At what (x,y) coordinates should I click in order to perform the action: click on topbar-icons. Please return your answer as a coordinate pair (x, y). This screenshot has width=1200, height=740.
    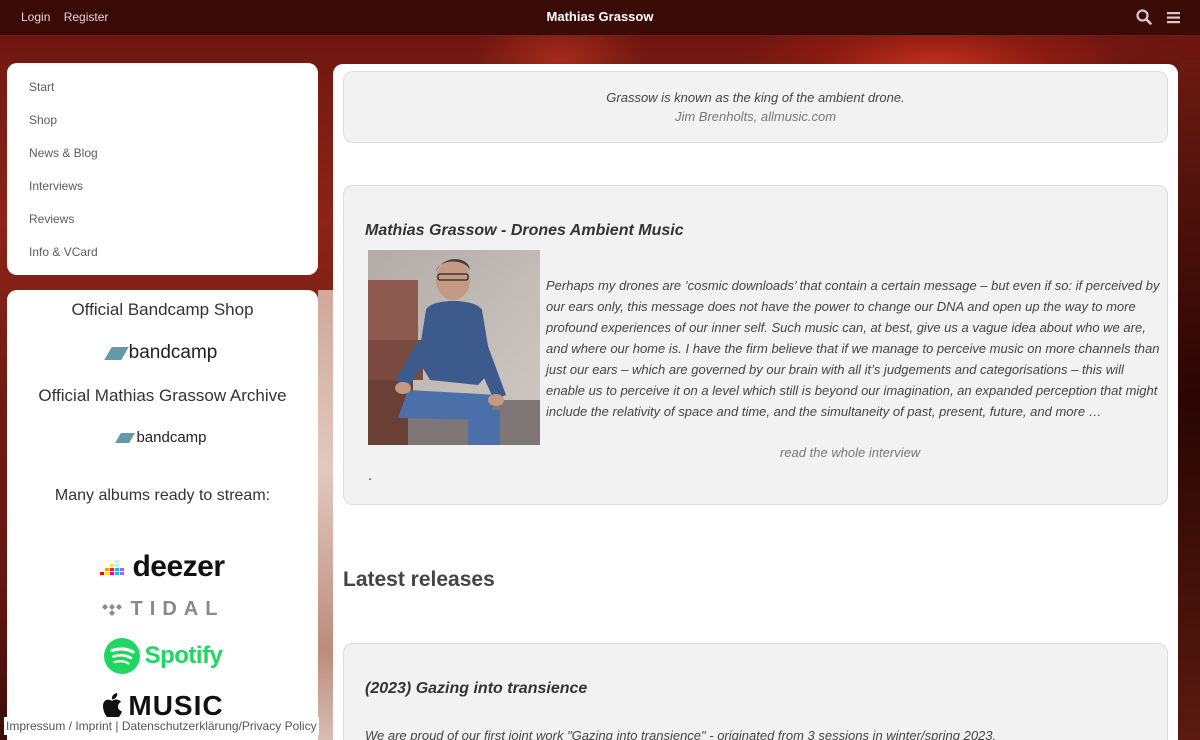
    Looking at the image, I should click on (1159, 17).